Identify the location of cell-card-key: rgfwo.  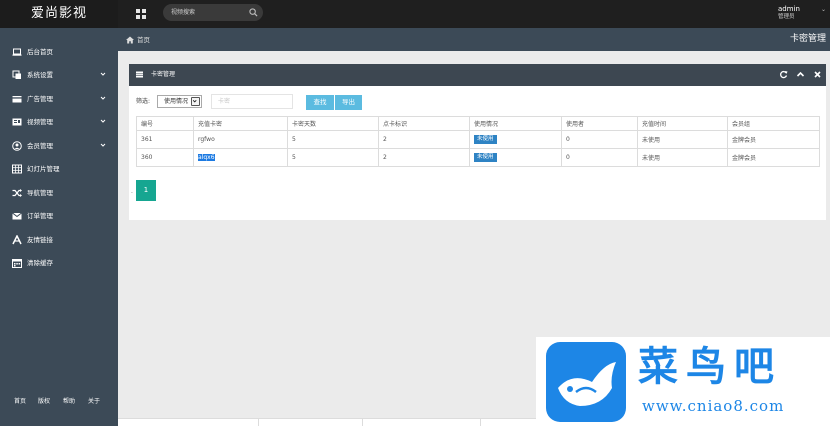
(240, 139).